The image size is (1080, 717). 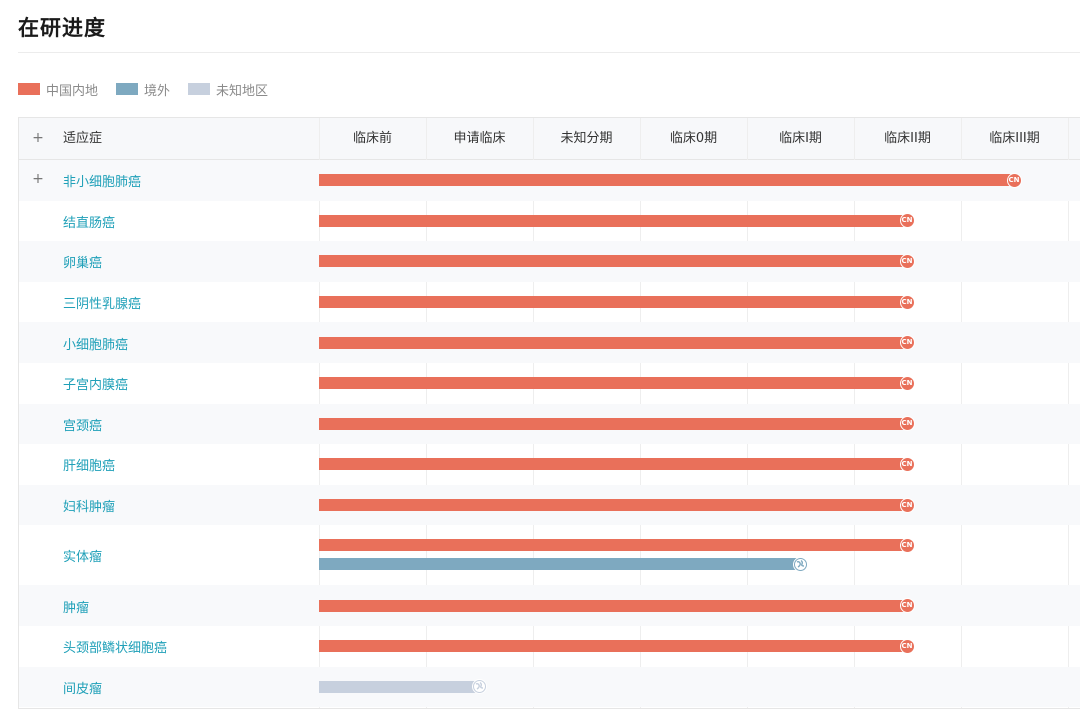 What do you see at coordinates (549, 139) in the screenshot?
I see `table-header: + 适应症 临床前 申请临床 未知分期 临床0期 临床I期 临床II期 临床III期` at bounding box center [549, 139].